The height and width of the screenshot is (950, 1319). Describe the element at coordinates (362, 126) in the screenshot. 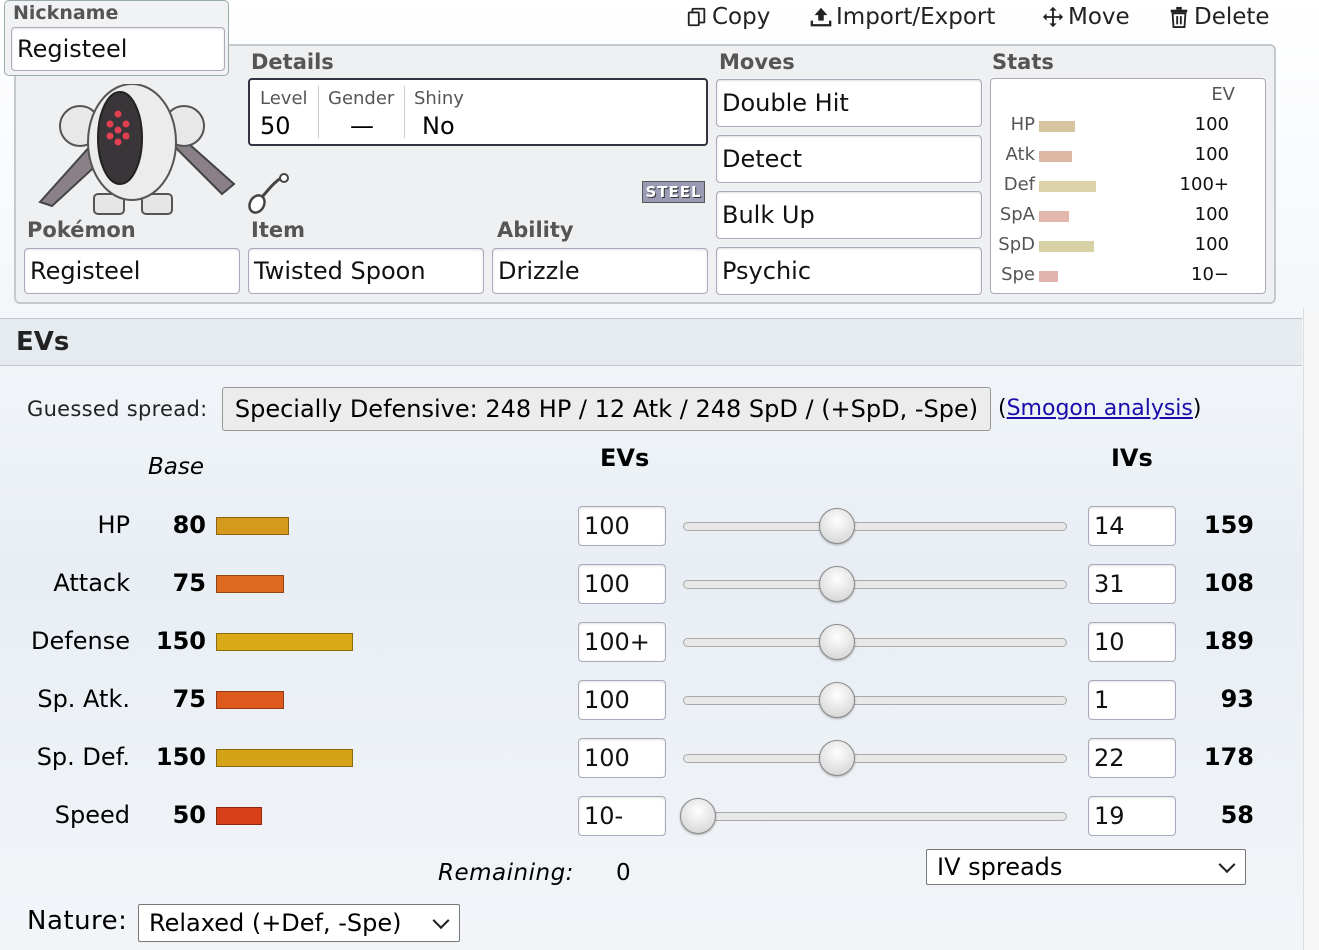

I see `gender-value: —` at that location.